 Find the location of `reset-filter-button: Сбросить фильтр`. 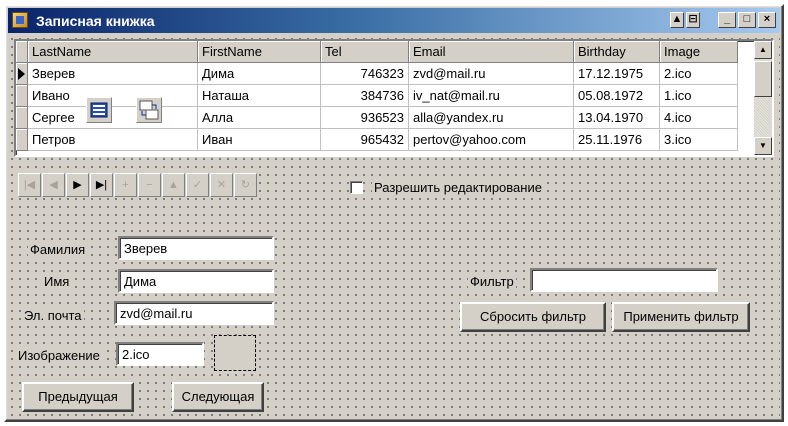

reset-filter-button: Сбросить фильтр is located at coordinates (533, 317).